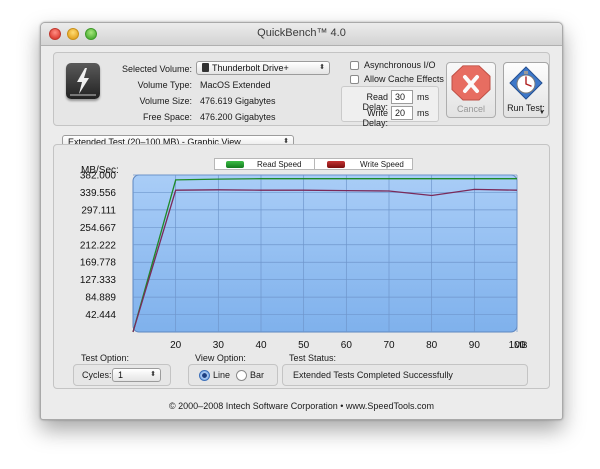  What do you see at coordinates (222, 375) in the screenshot?
I see `view-line-label: Line` at bounding box center [222, 375].